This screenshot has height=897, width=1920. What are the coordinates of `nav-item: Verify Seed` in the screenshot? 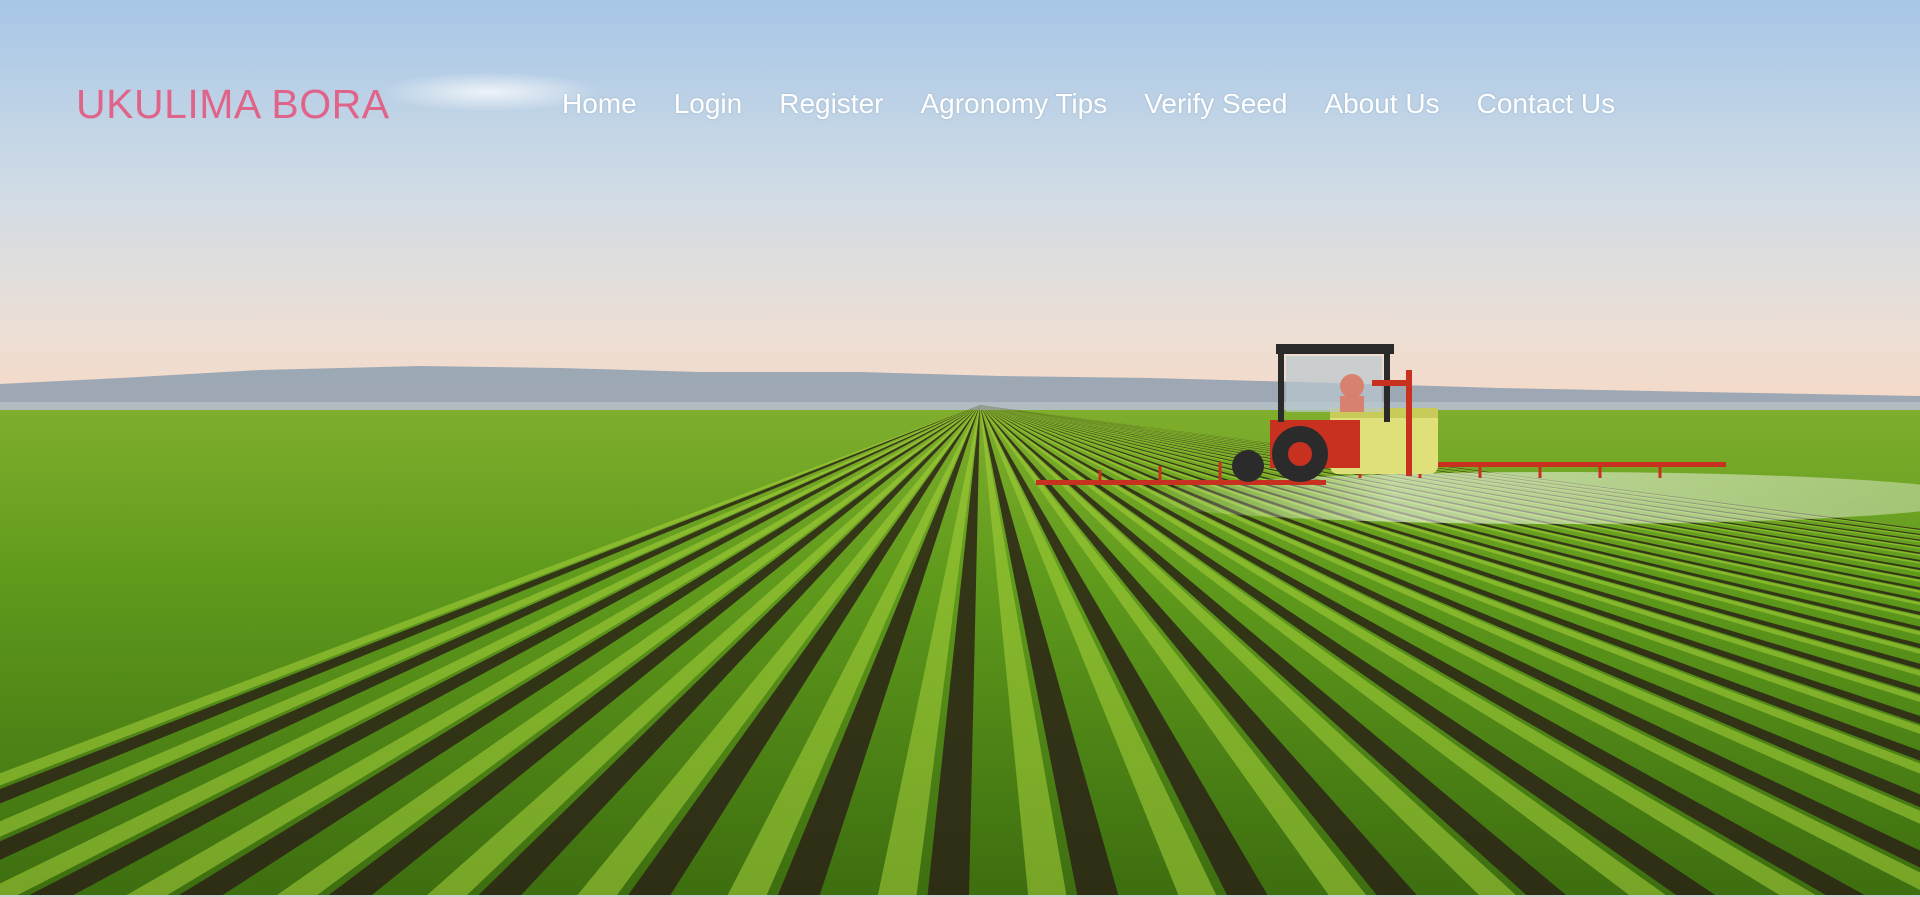 It's located at (1215, 104).